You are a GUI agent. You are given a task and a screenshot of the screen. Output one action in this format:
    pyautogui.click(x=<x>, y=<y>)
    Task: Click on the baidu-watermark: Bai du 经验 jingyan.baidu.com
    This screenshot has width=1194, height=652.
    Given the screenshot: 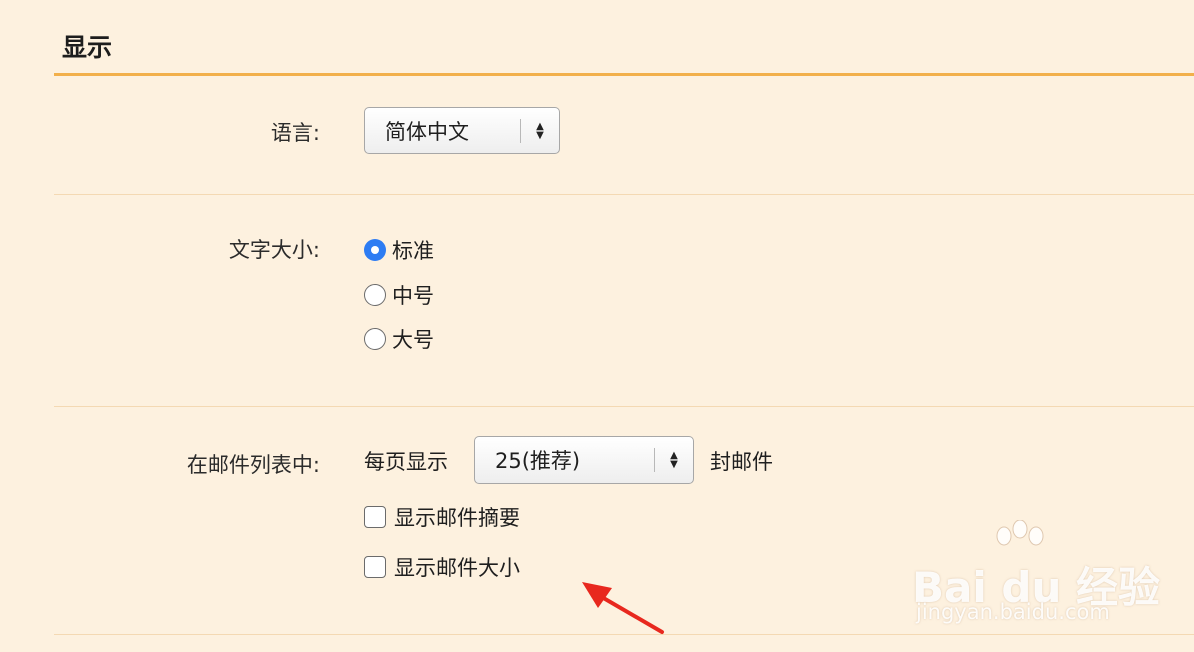 What is the action you would take?
    pyautogui.click(x=1036, y=575)
    